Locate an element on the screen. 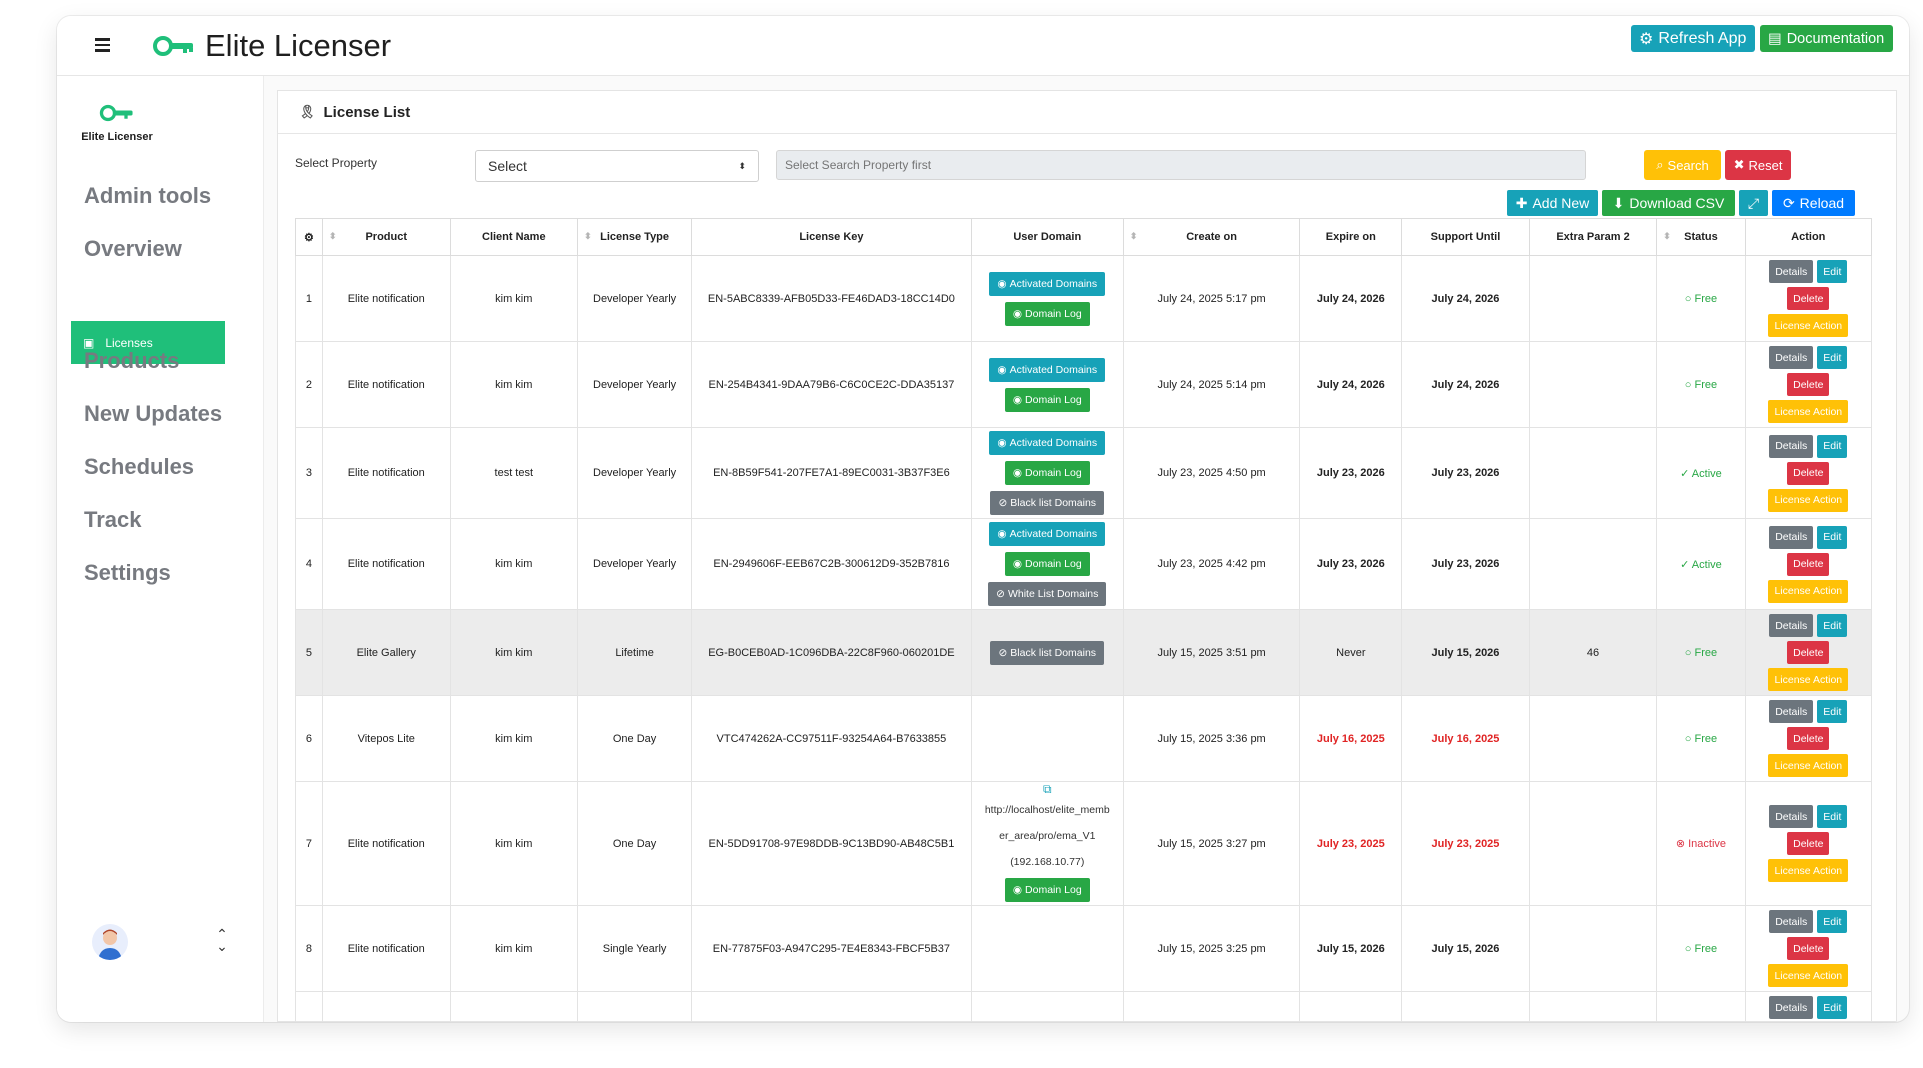 This screenshot has height=1068, width=1923. external-link-icon: ⧉ is located at coordinates (1047, 789).